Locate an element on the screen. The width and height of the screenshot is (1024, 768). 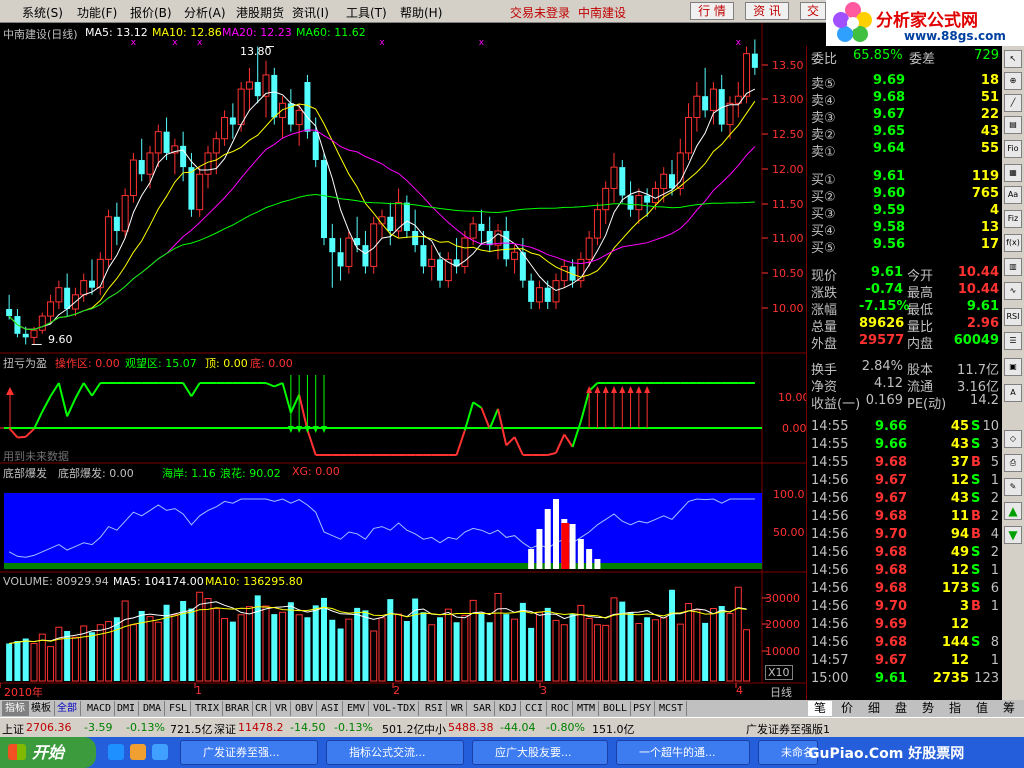
ind2-spike is located at coordinates (572, 546).